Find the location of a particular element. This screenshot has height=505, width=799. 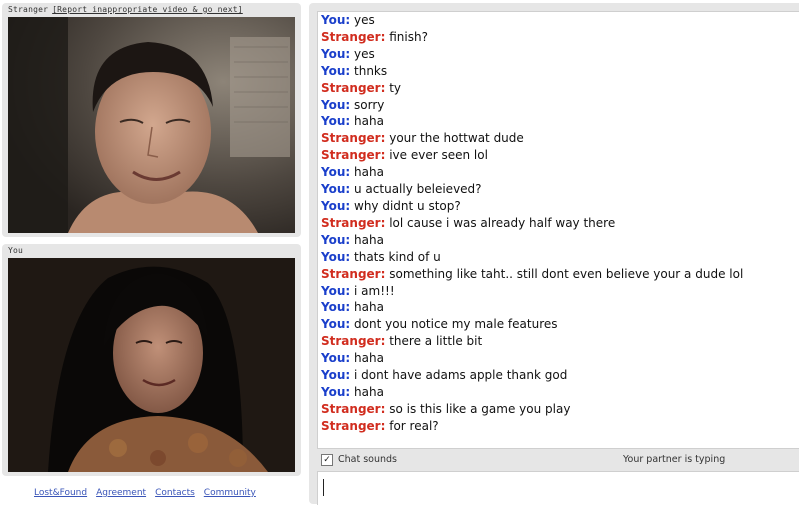

footer-link-lost-found: Lost&Found is located at coordinates (60, 493).